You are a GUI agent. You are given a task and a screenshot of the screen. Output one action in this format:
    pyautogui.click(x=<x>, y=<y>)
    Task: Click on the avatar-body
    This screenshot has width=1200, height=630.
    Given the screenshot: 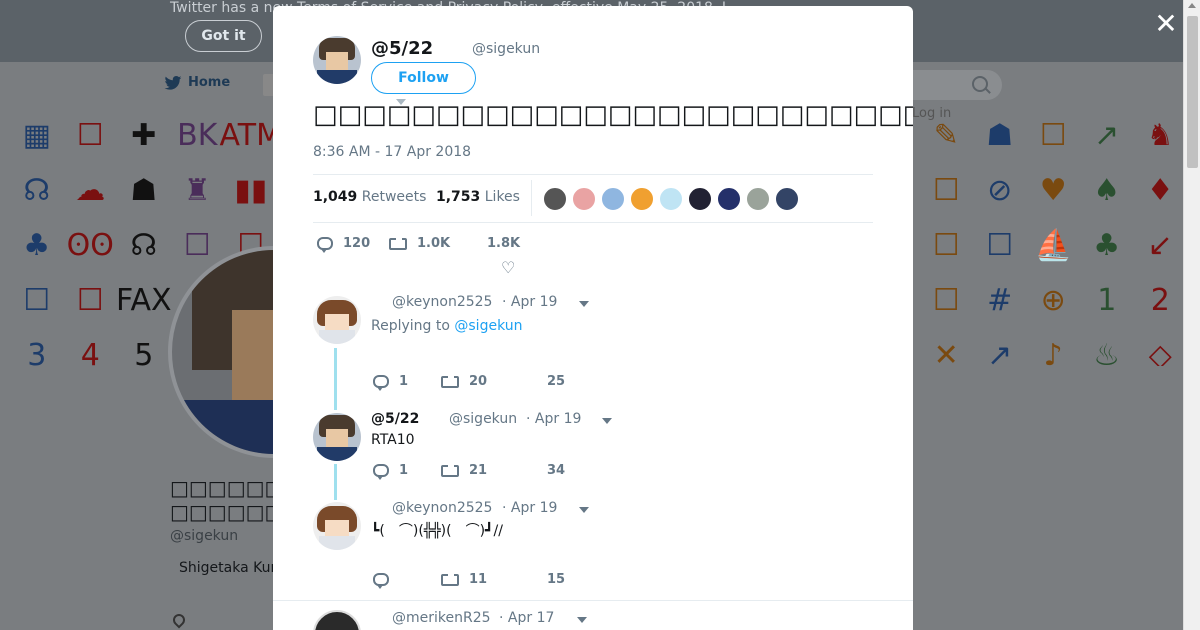 What is the action you would take?
    pyautogui.click(x=337, y=337)
    